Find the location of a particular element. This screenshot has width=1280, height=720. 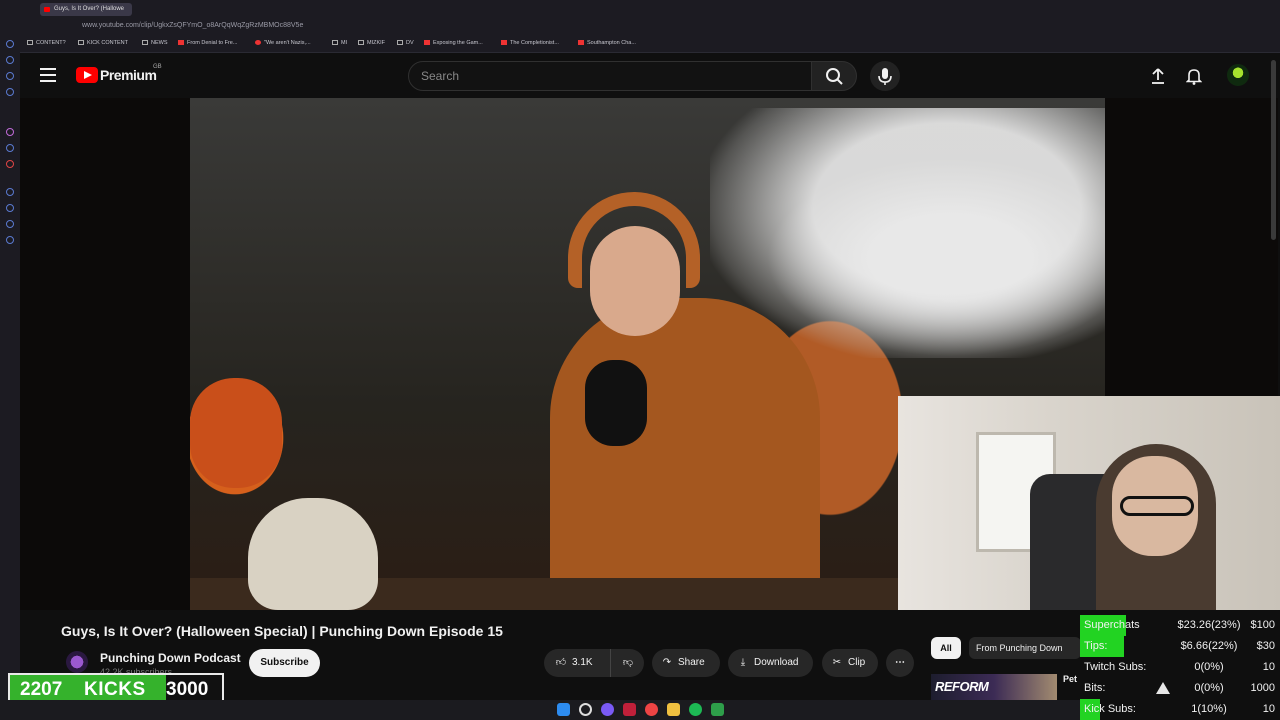

browser-tab-active: Guys, Is It Over? (Hallowe is located at coordinates (86, 9).